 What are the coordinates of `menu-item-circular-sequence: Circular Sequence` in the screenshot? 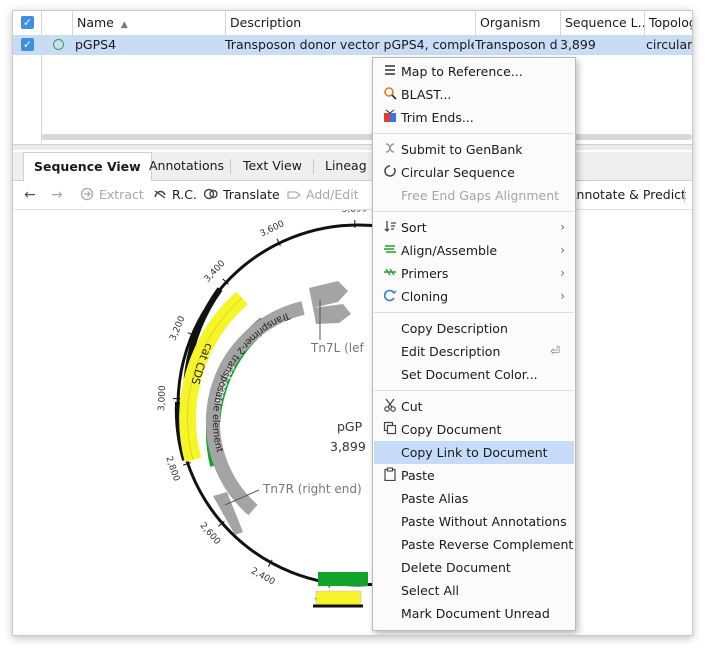 It's located at (474, 172).